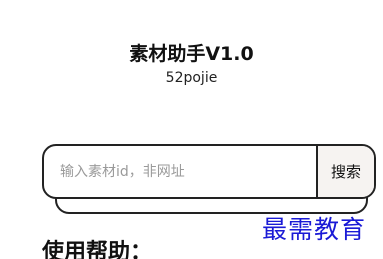  What do you see at coordinates (191, 78) in the screenshot?
I see `app-subtitle: 52pojie` at bounding box center [191, 78].